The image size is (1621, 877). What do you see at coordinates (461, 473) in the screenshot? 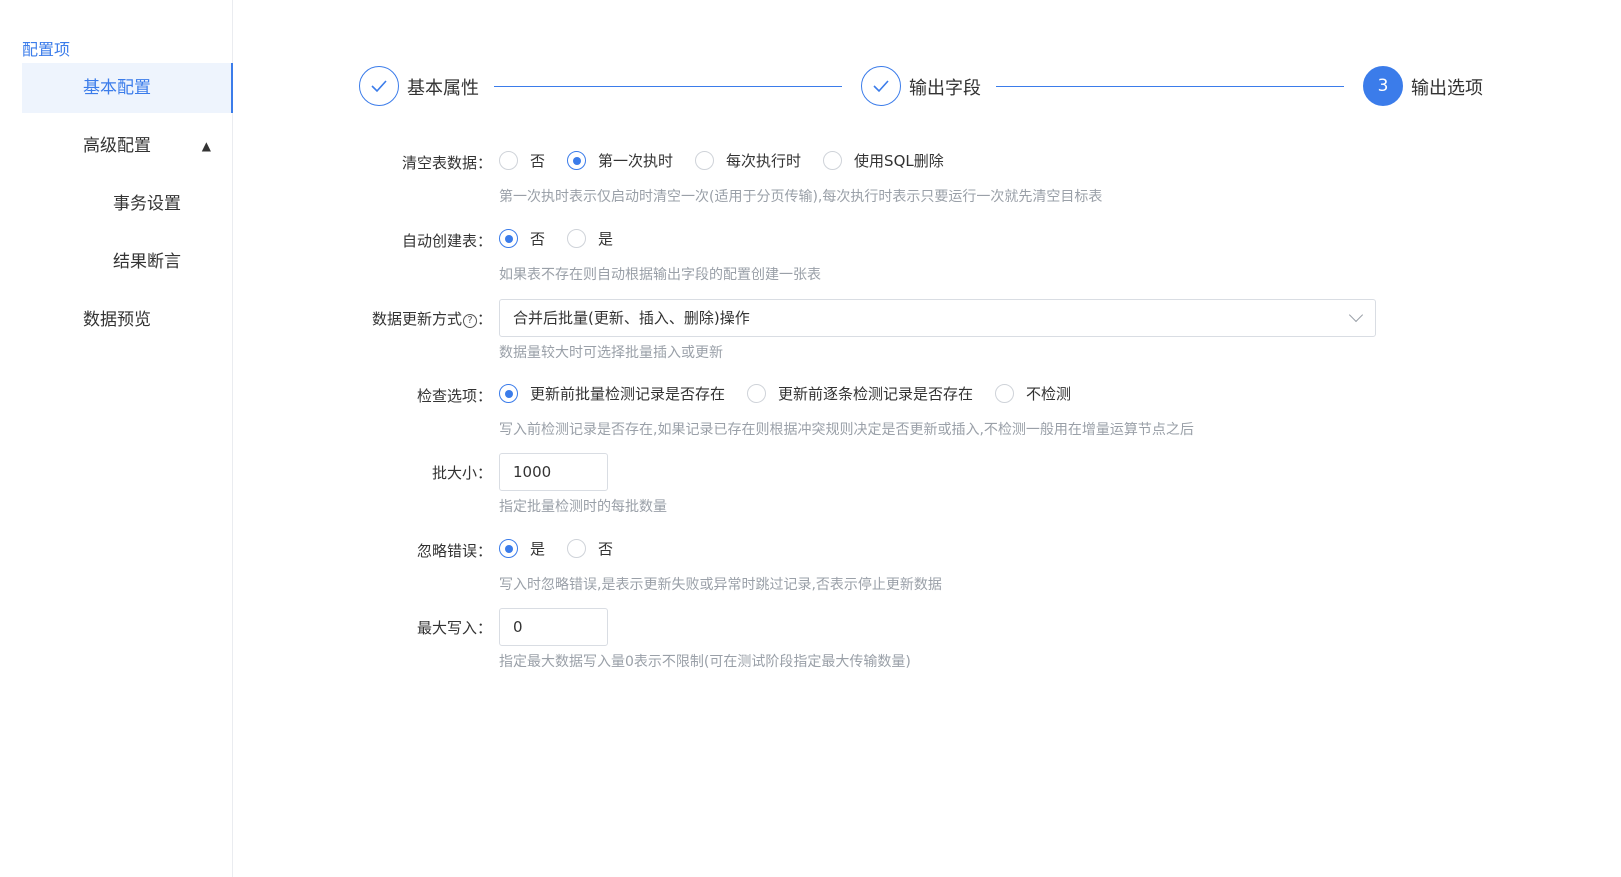
I see `batch-size-label: 批大小：` at bounding box center [461, 473].